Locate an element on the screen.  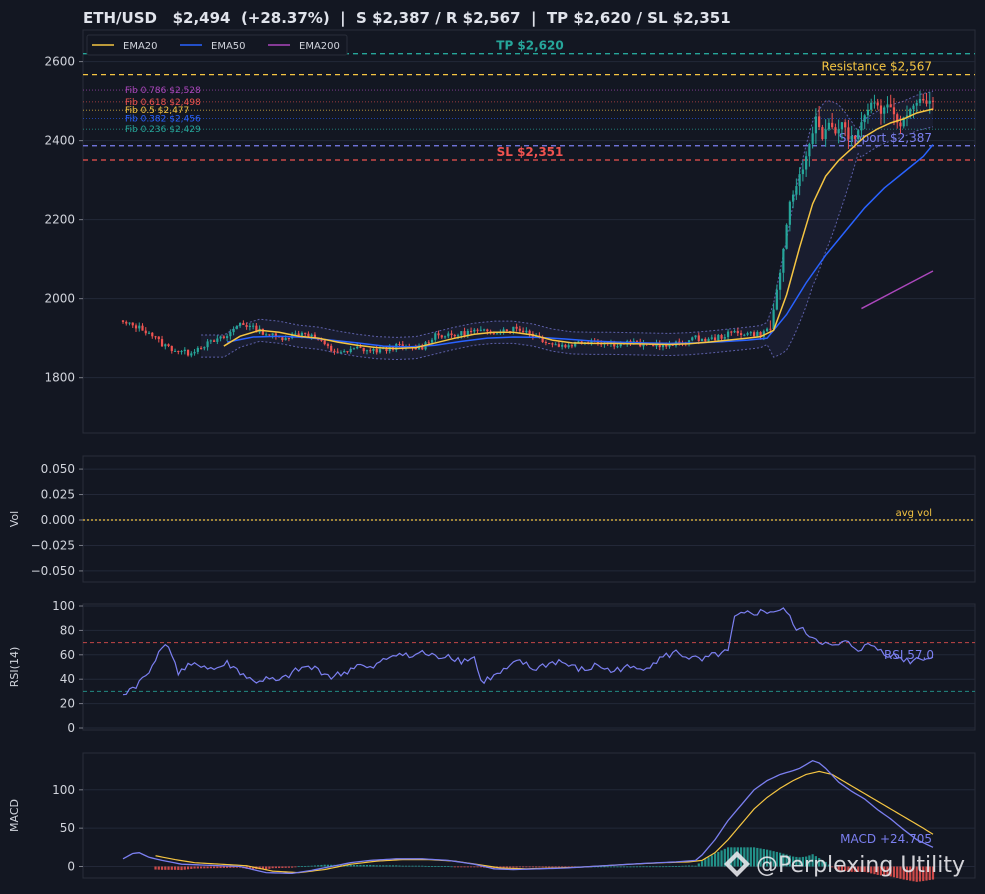
volume-axis-tick-label: 0.000 is located at coordinates (58, 520).